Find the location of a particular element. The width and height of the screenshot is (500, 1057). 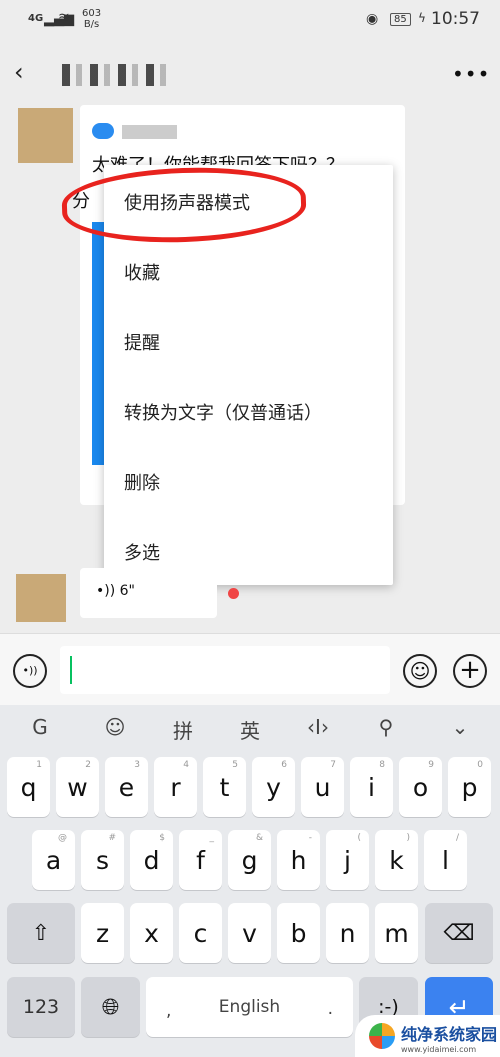

key-r: 4r is located at coordinates (175, 787).